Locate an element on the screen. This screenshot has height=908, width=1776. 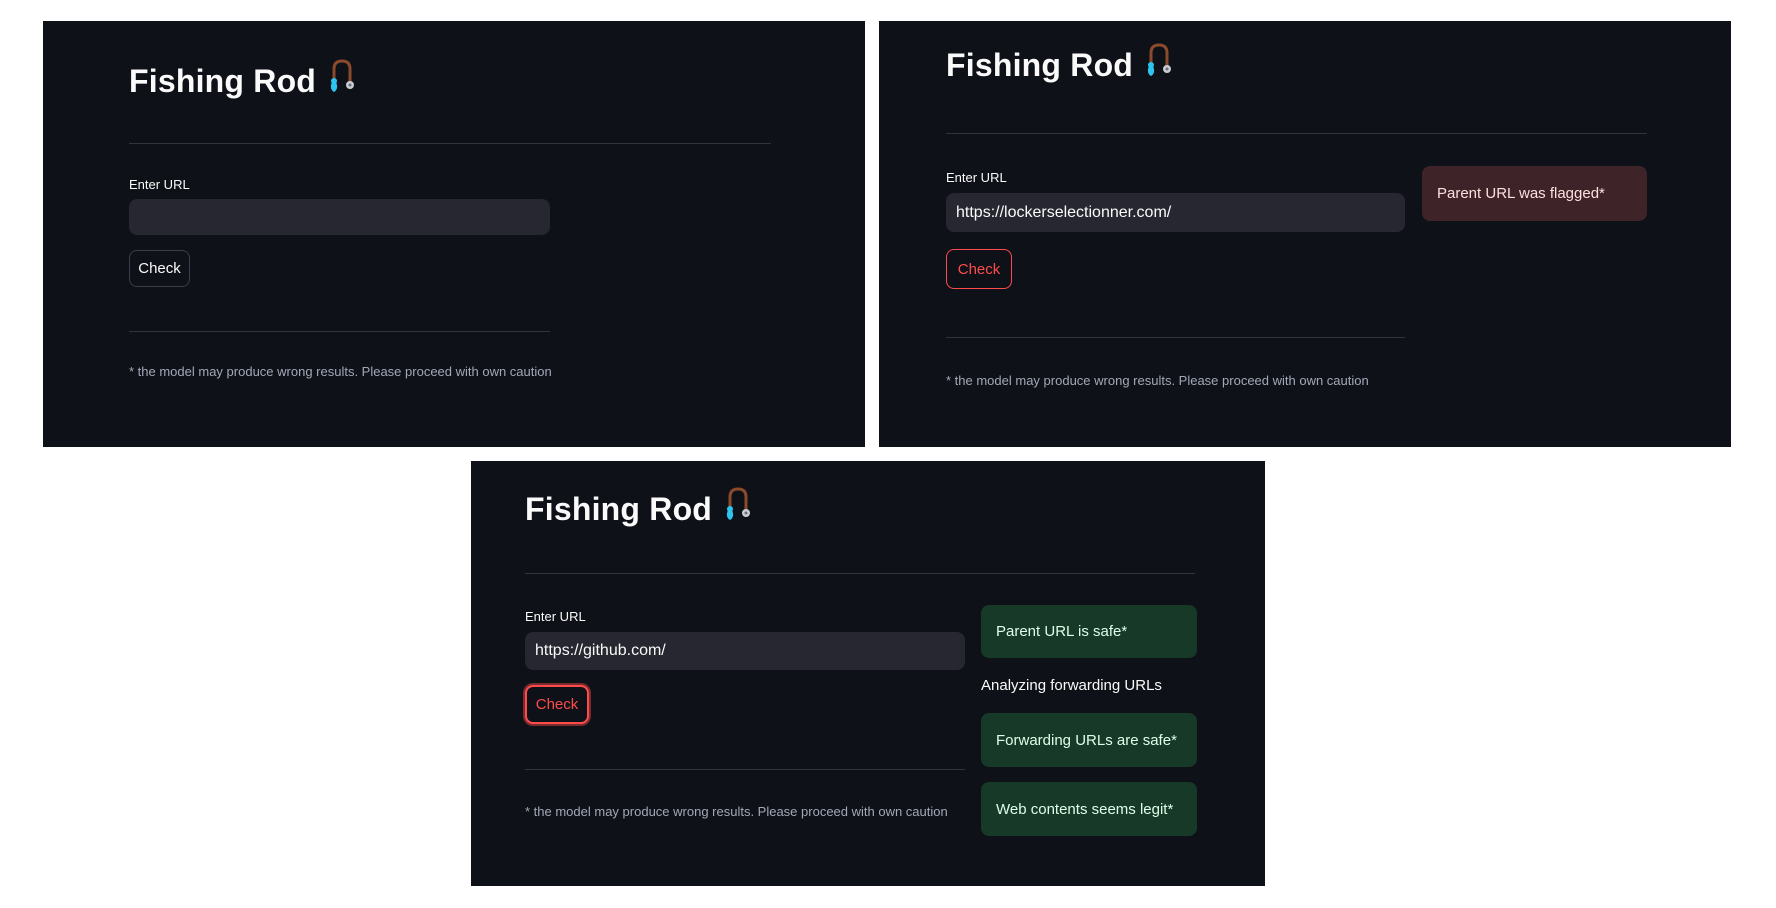
web-contents-legit-alert: Web contents seems legit* is located at coordinates (1089, 809).